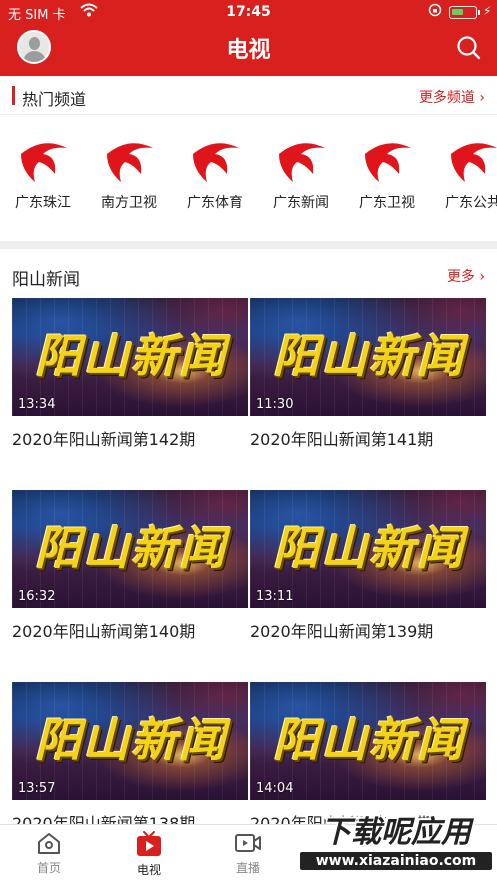 This screenshot has height=883, width=497. I want to click on news-header: 阳山新闻 更多 ›, so click(248, 275).